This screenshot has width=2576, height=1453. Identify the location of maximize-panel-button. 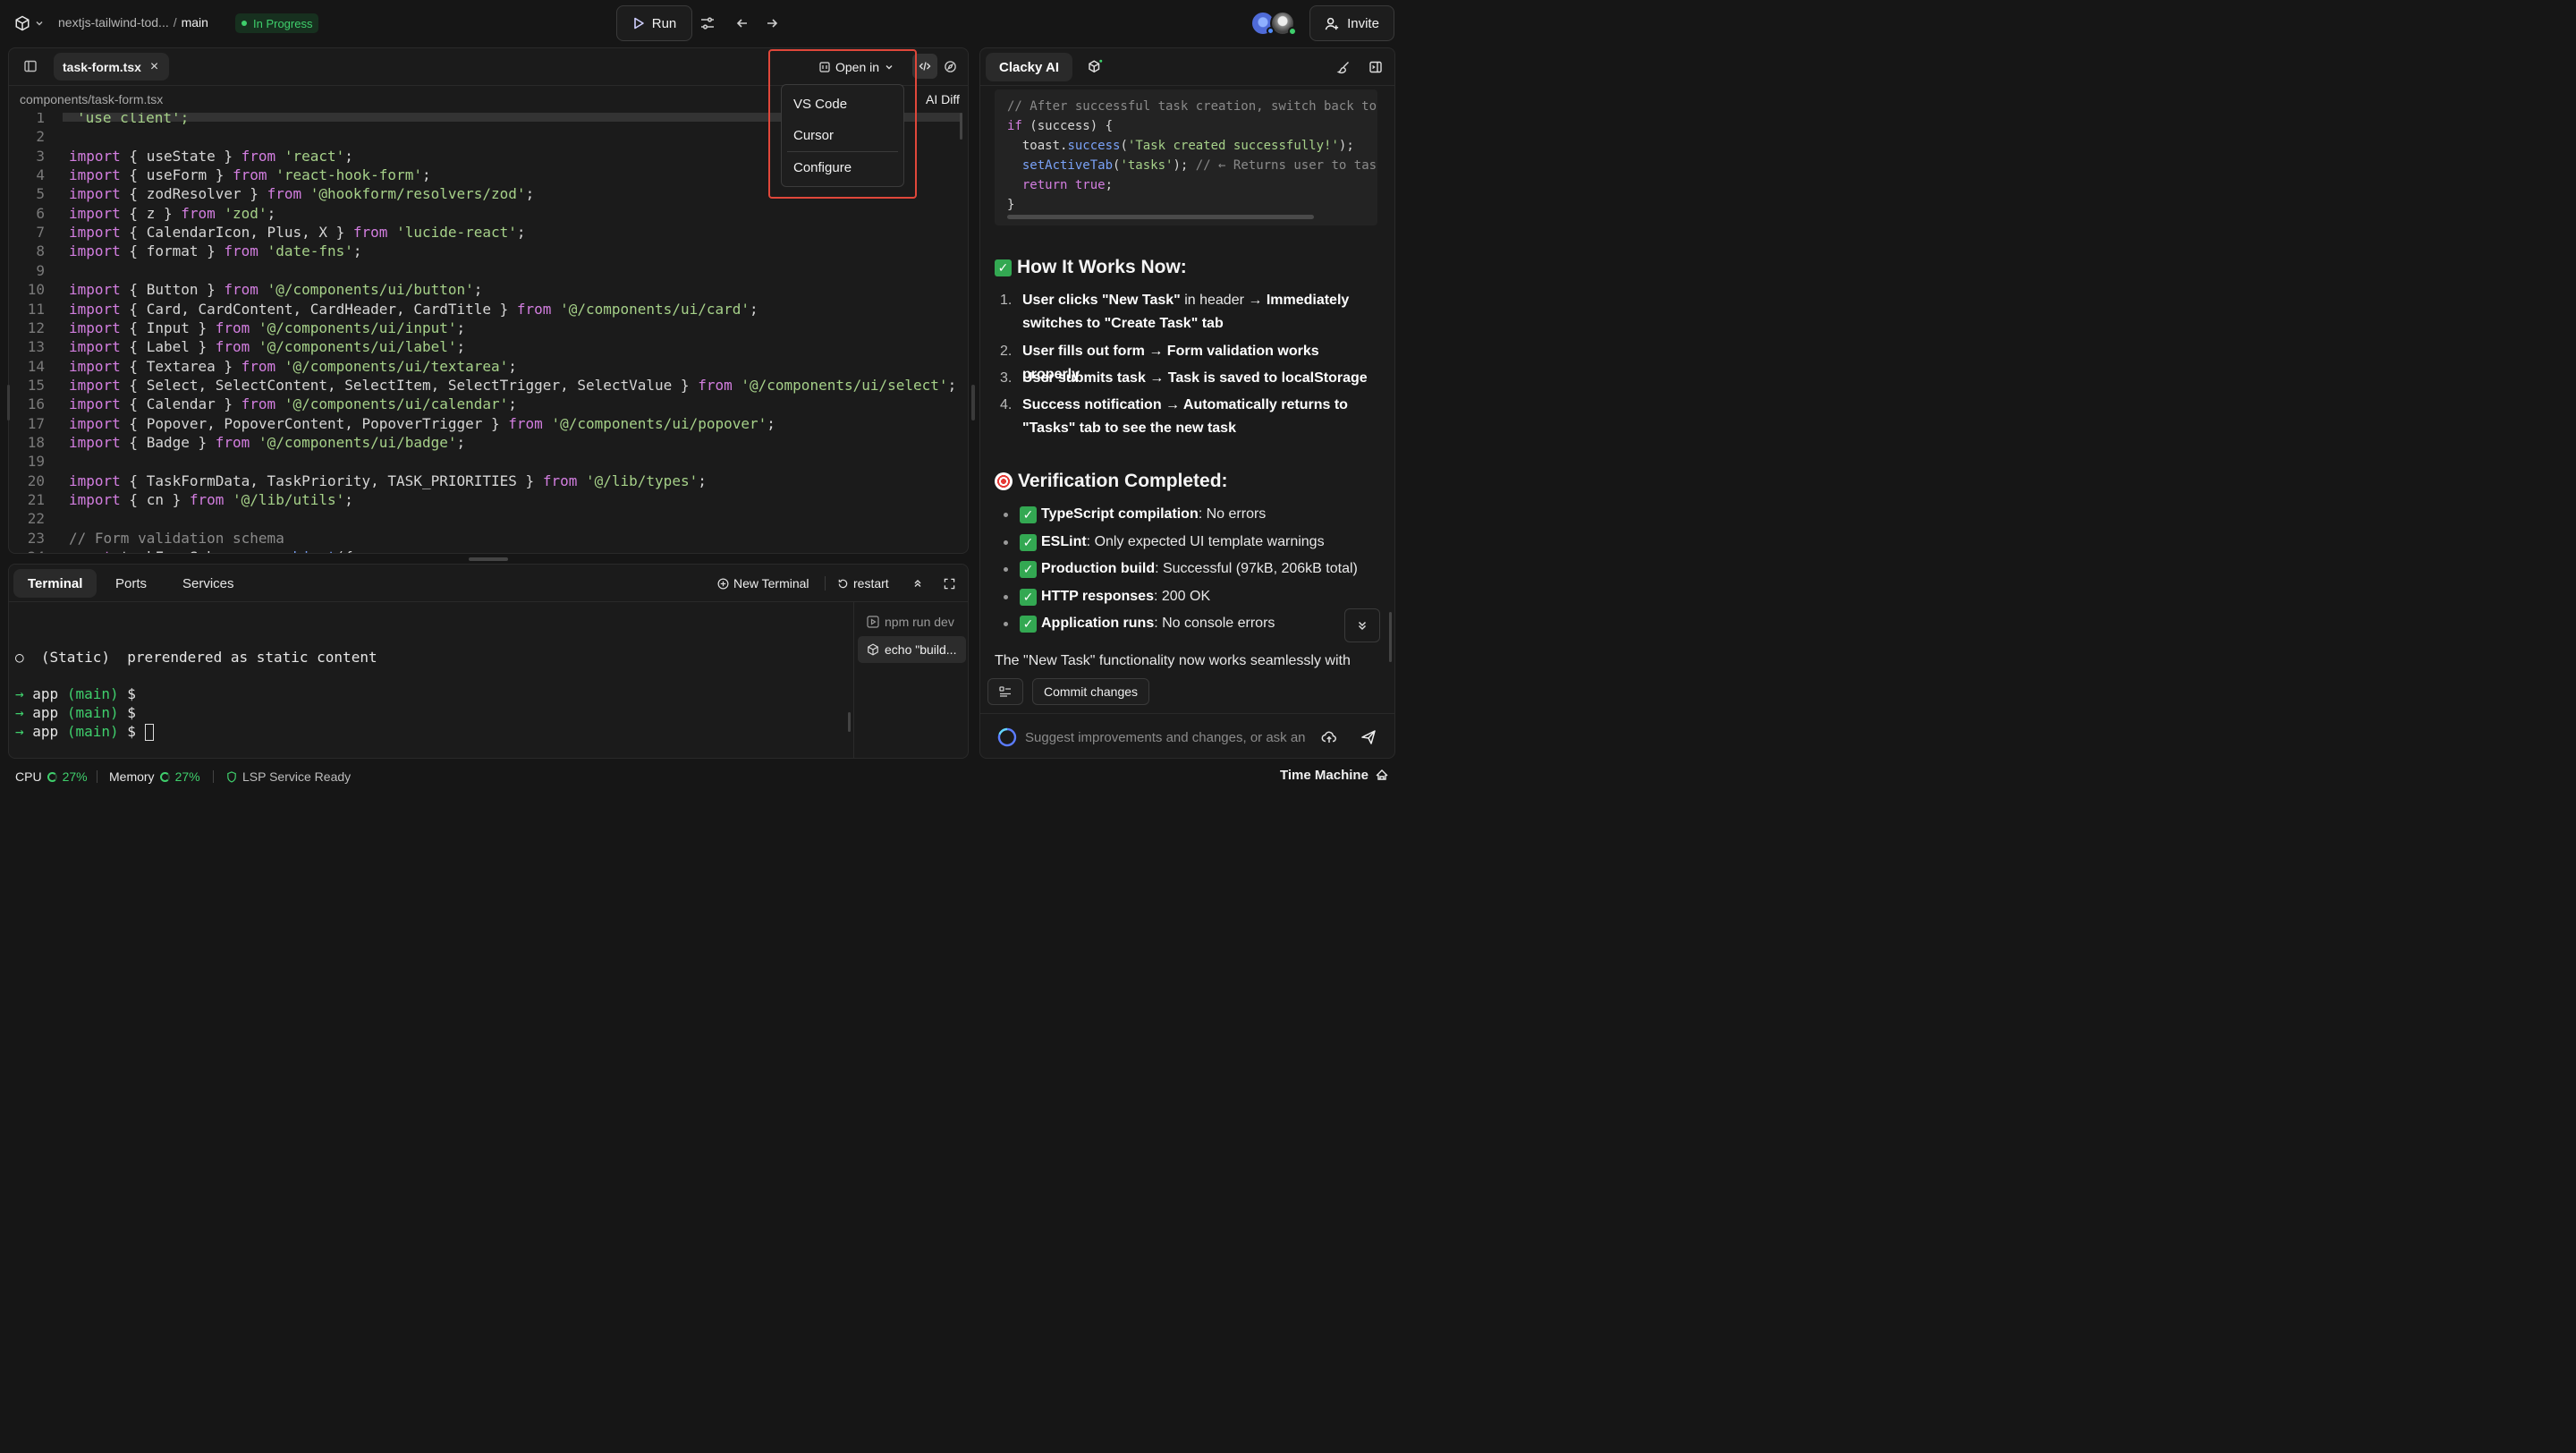
(949, 583).